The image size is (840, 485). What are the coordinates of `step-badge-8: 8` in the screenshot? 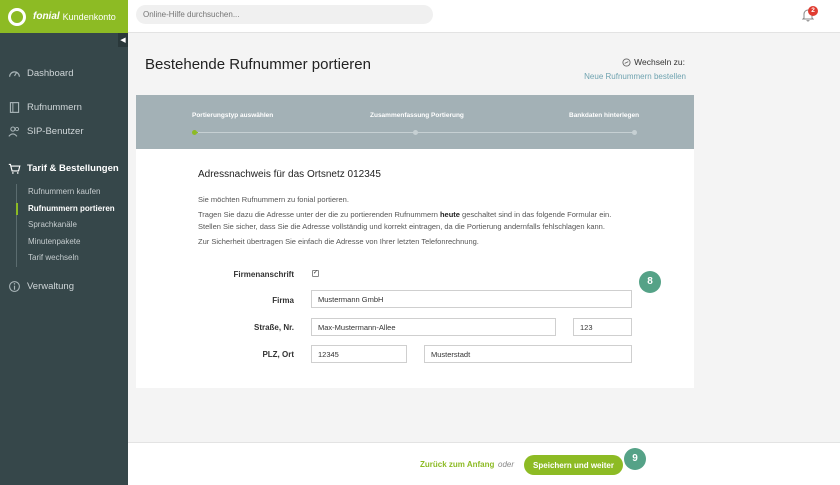 It's located at (650, 282).